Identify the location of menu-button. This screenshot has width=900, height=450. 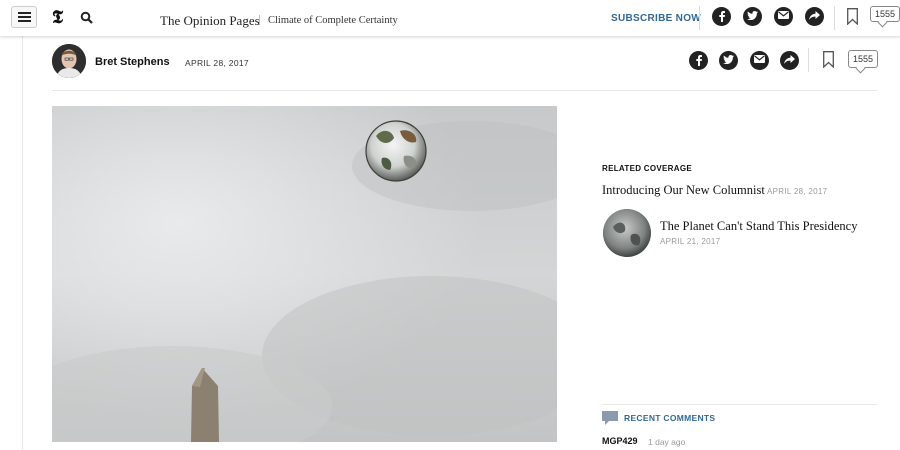
(24, 17).